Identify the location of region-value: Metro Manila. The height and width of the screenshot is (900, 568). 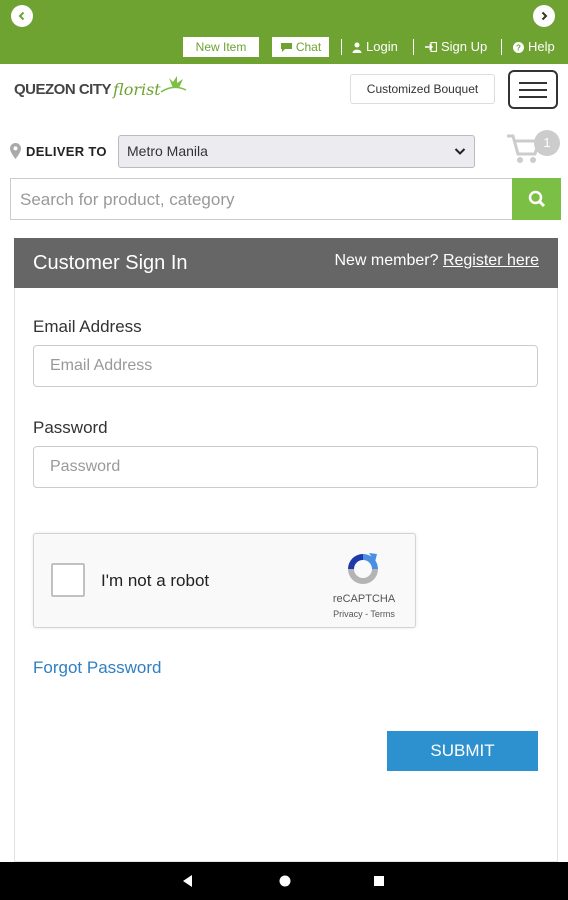
(167, 151).